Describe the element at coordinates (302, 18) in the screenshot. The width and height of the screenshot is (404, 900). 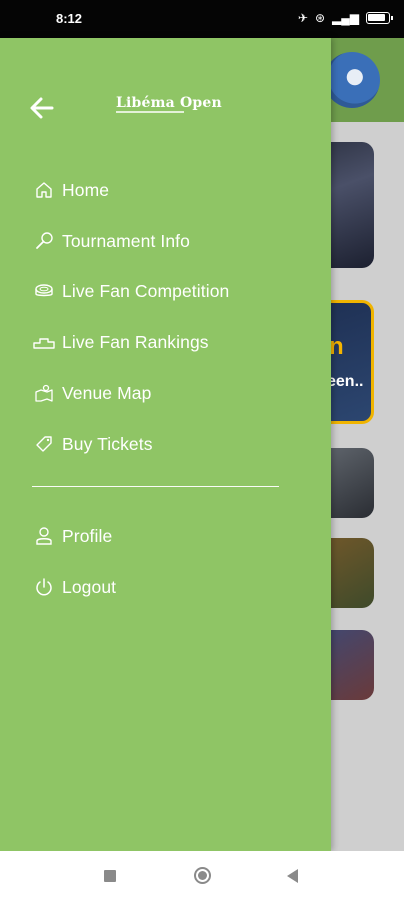
I see `data-saver-icon: ✈` at that location.